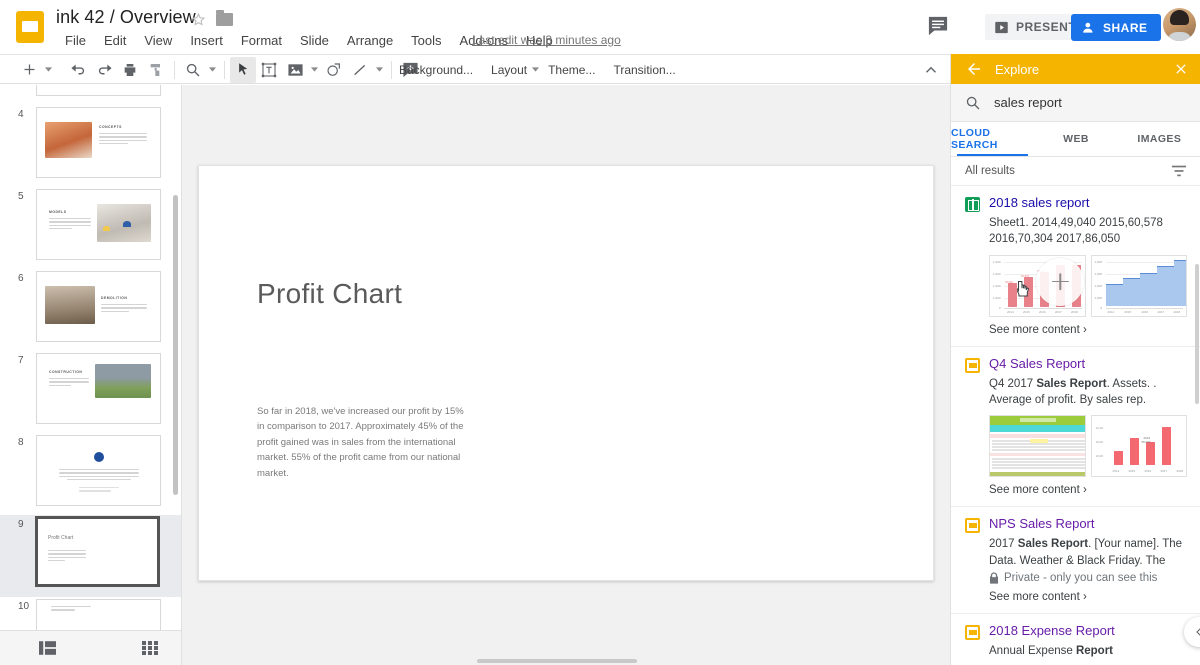 The image size is (1200, 665). Describe the element at coordinates (47, 648) in the screenshot. I see `filmstrip-view-icon` at that location.